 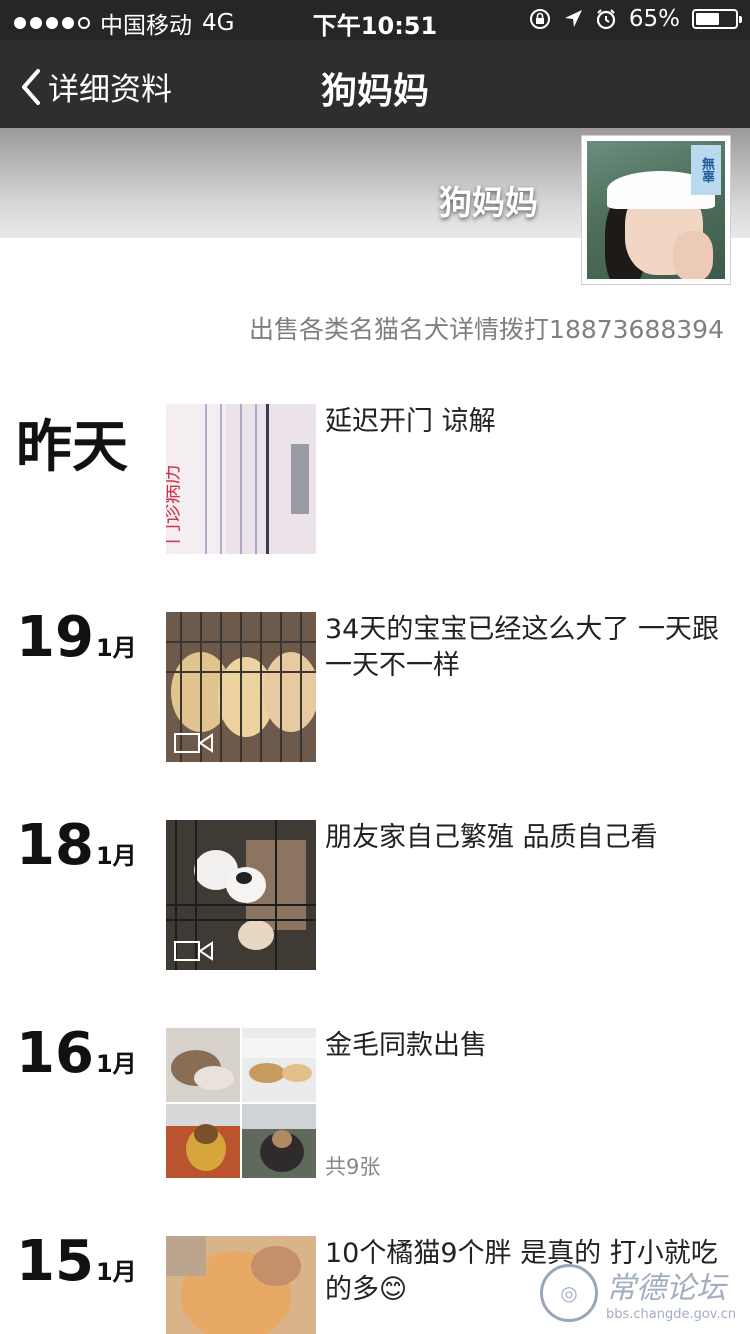 What do you see at coordinates (375, 893) in the screenshot?
I see `moment-post: 181月 朋友家自己繁殖 品质自己看` at bounding box center [375, 893].